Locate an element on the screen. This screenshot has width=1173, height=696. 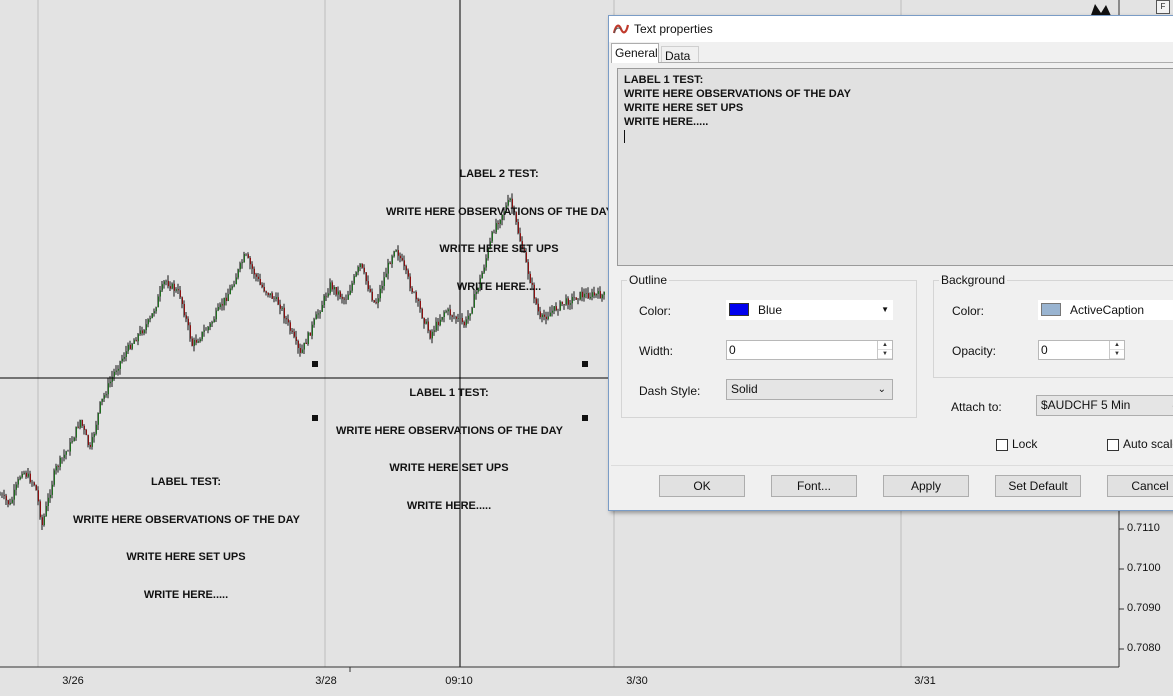
background-color-select: ActiveCaption is located at coordinates (1105, 310).